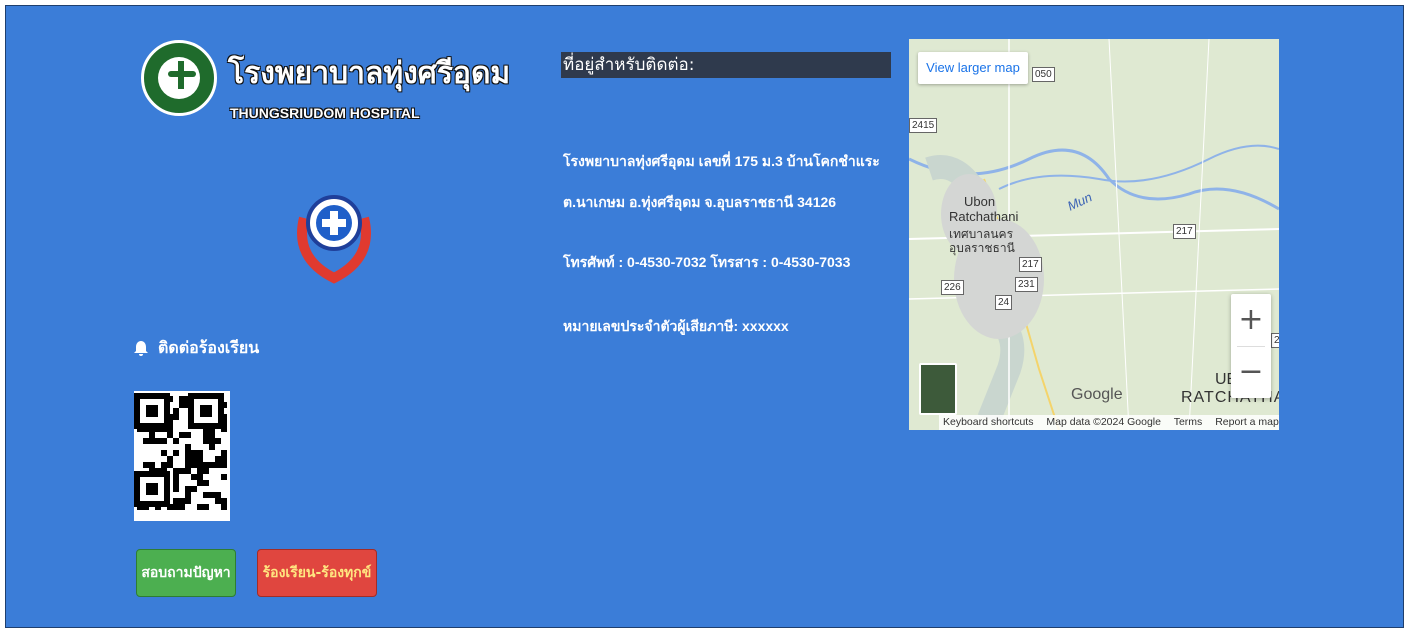 This screenshot has height=632, width=1413. What do you see at coordinates (182, 456) in the screenshot?
I see `qr-code` at bounding box center [182, 456].